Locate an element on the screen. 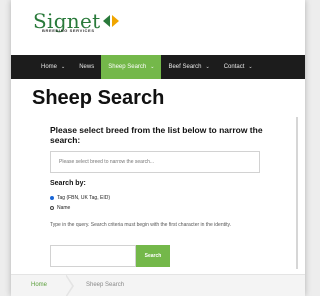  radio-label-name: Name is located at coordinates (64, 208).